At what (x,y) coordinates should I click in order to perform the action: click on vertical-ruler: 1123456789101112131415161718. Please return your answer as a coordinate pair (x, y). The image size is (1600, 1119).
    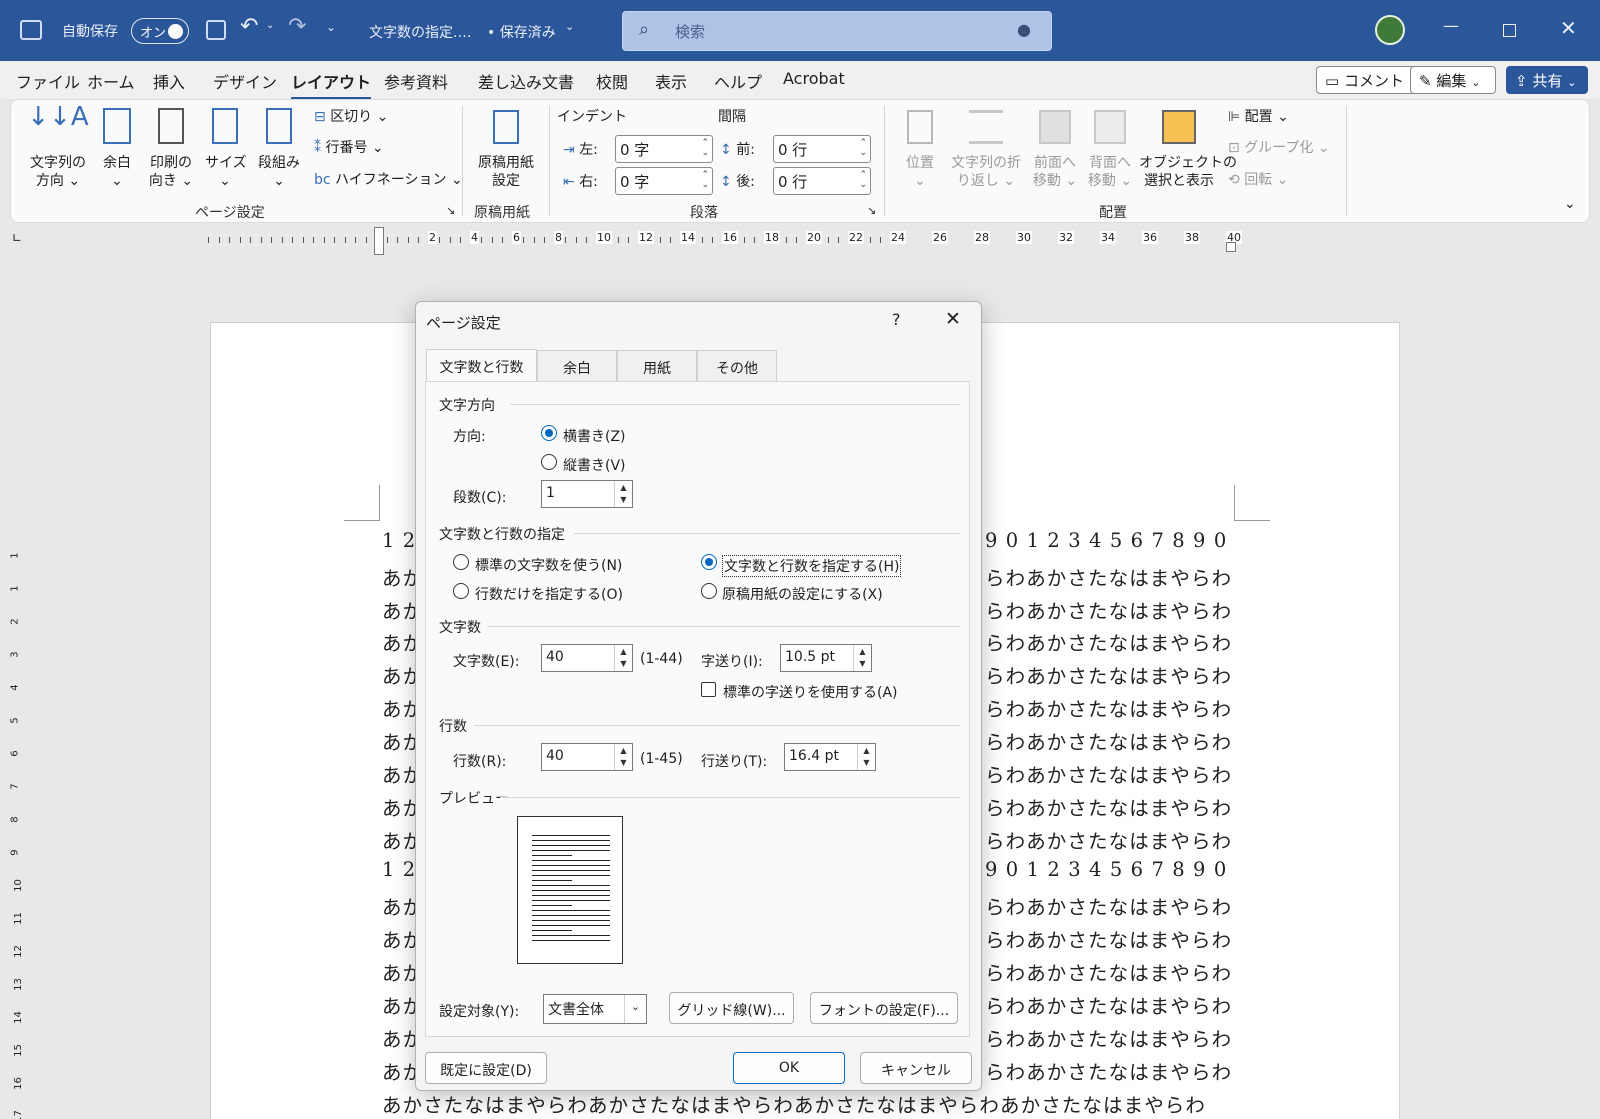
    Looking at the image, I should click on (17, 709).